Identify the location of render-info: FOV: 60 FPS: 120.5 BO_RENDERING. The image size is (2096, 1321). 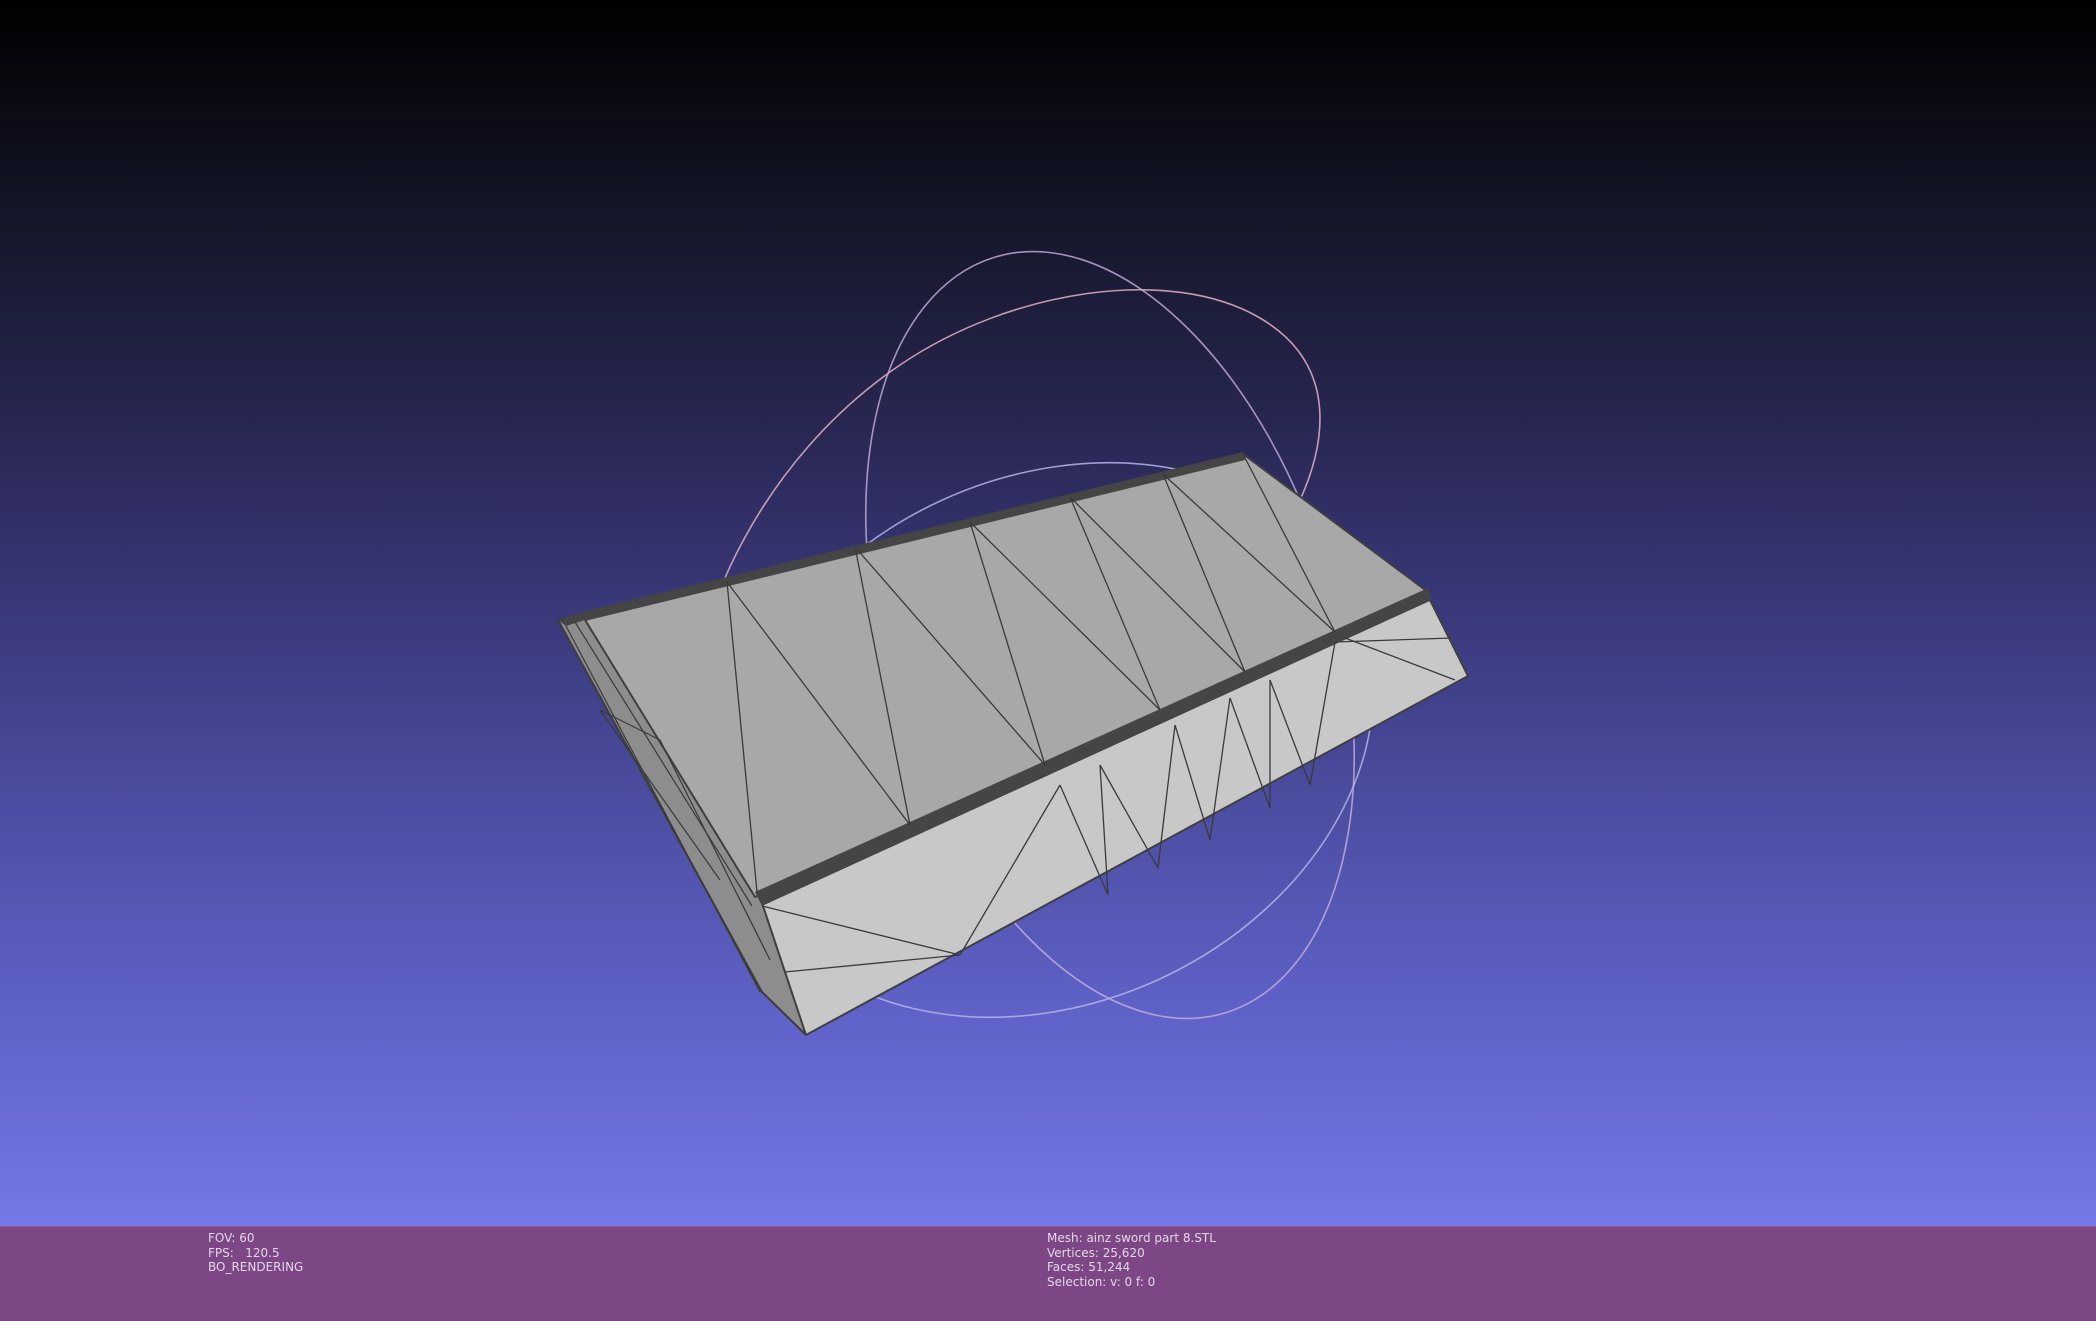
(255, 1253).